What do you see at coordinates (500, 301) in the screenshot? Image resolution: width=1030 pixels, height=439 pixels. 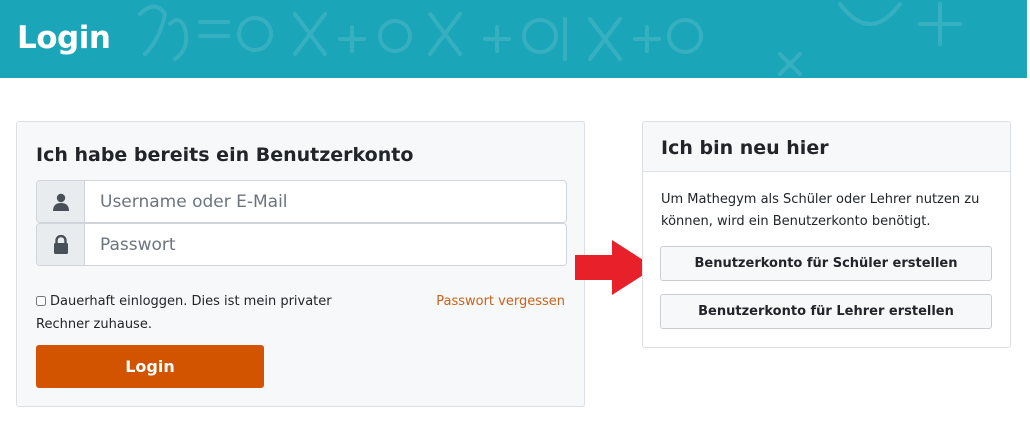 I see `forgot-password-link: Passwort vergessen` at bounding box center [500, 301].